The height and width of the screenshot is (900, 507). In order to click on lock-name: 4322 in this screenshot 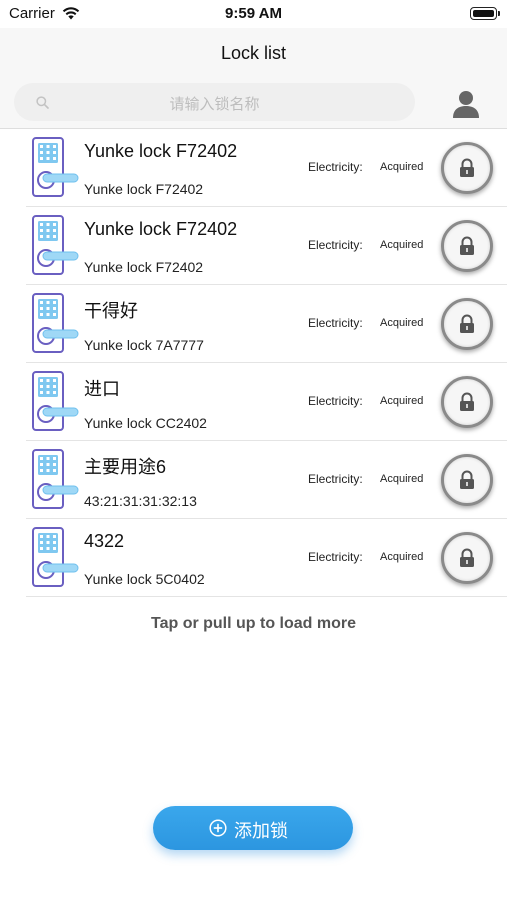, I will do `click(104, 541)`.